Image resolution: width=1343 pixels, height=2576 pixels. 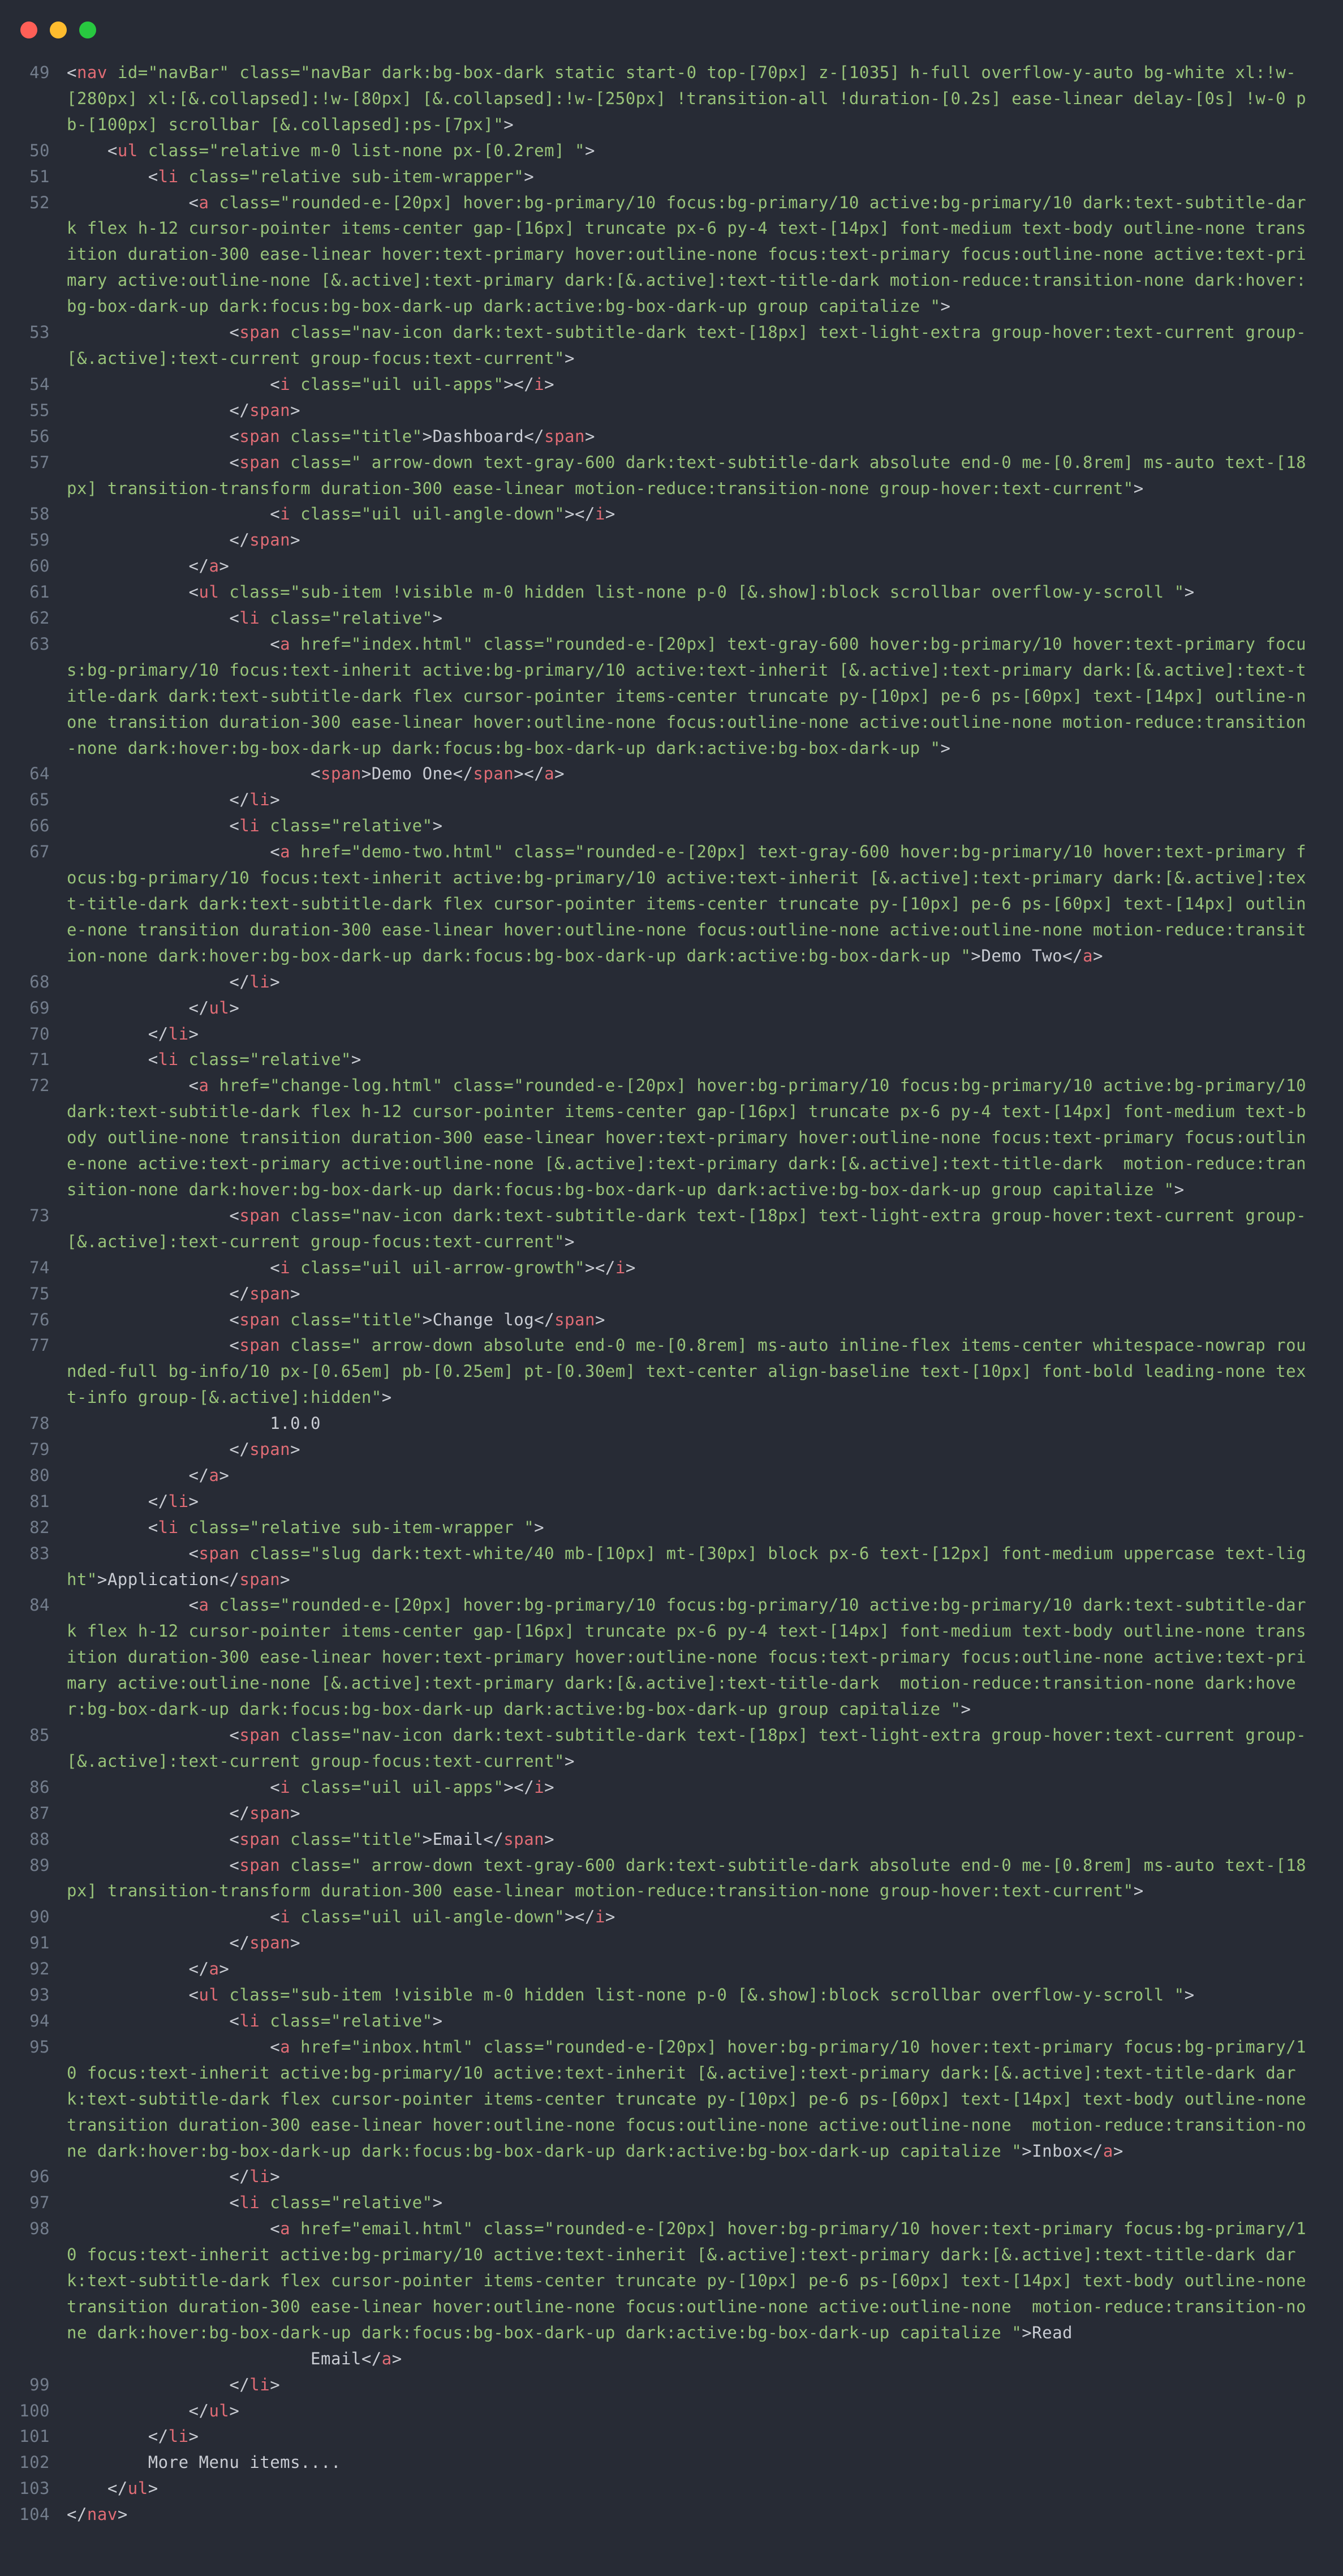 What do you see at coordinates (58, 30) in the screenshot?
I see `minimize-window-button` at bounding box center [58, 30].